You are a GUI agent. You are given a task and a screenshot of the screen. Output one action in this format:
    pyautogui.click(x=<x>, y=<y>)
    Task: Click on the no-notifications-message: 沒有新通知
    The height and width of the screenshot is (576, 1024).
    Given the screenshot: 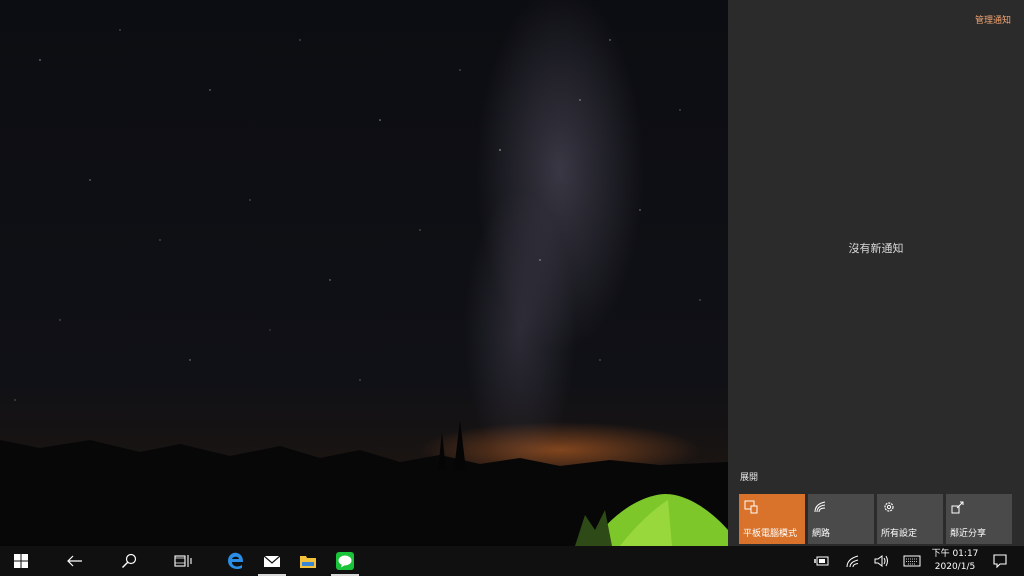 What is the action you would take?
    pyautogui.click(x=876, y=248)
    